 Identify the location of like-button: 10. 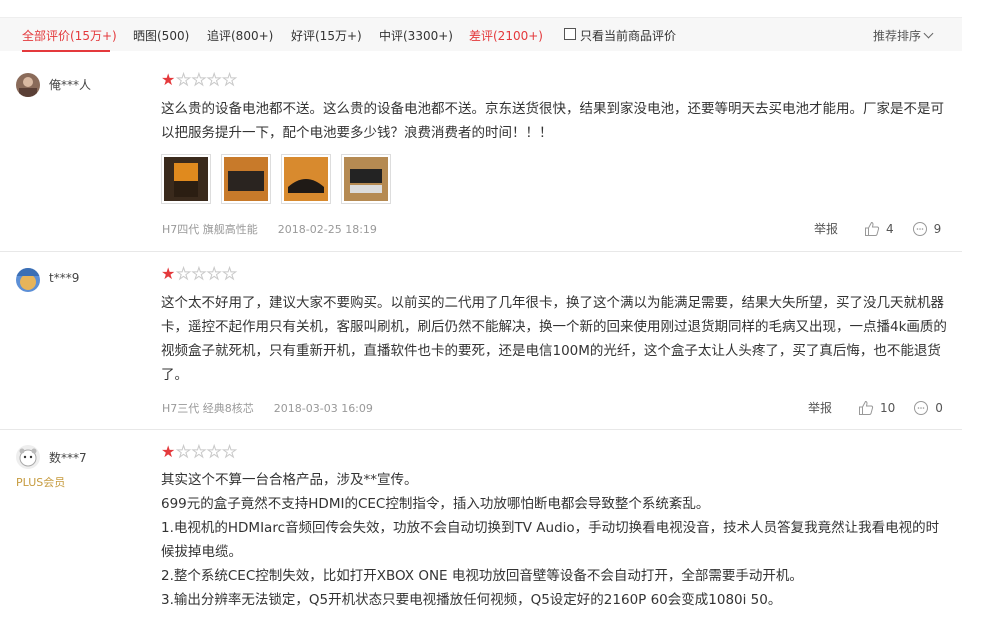
(876, 408).